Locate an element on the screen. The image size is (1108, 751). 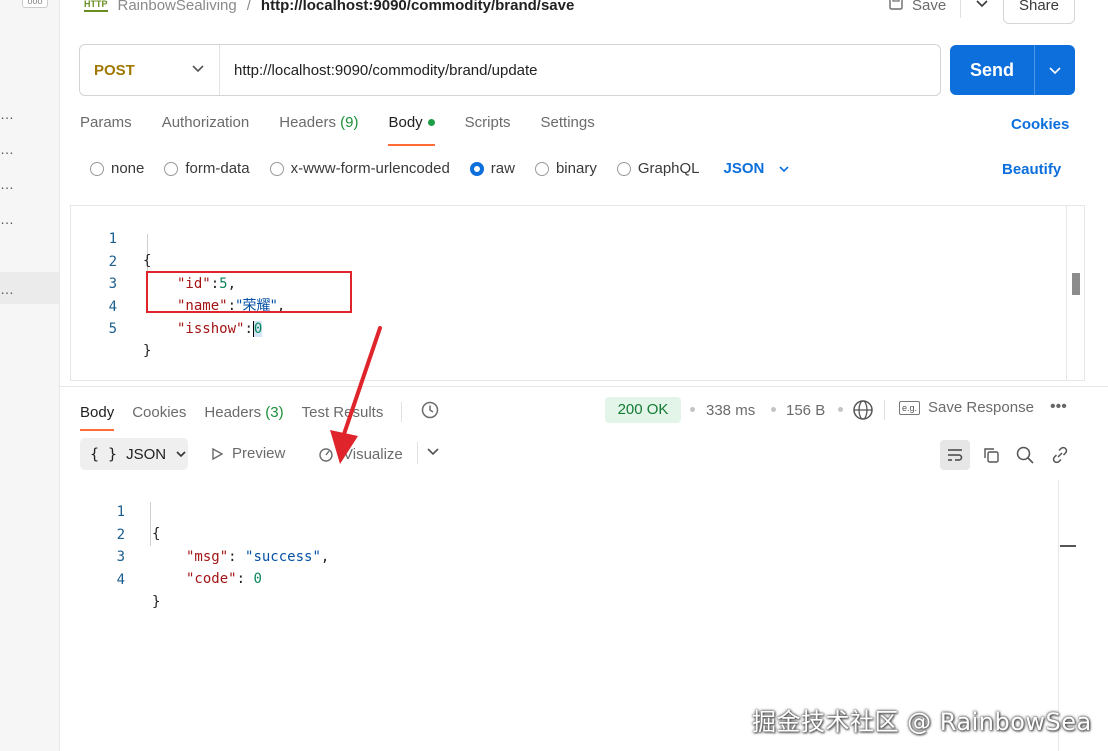
pane-divider is located at coordinates (584, 386).